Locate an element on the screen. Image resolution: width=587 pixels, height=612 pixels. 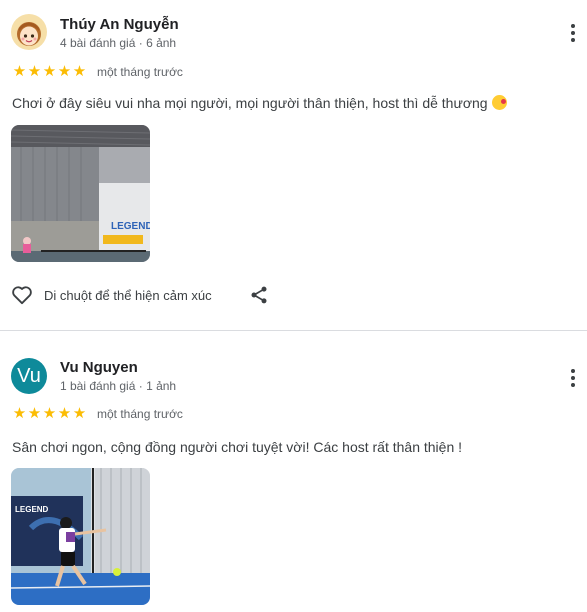
heart-icon is located at coordinates (22, 295).